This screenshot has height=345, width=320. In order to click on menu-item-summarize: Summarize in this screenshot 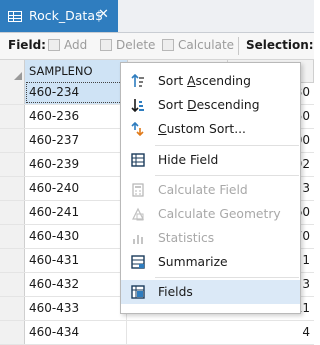, I will do `click(210, 262)`.